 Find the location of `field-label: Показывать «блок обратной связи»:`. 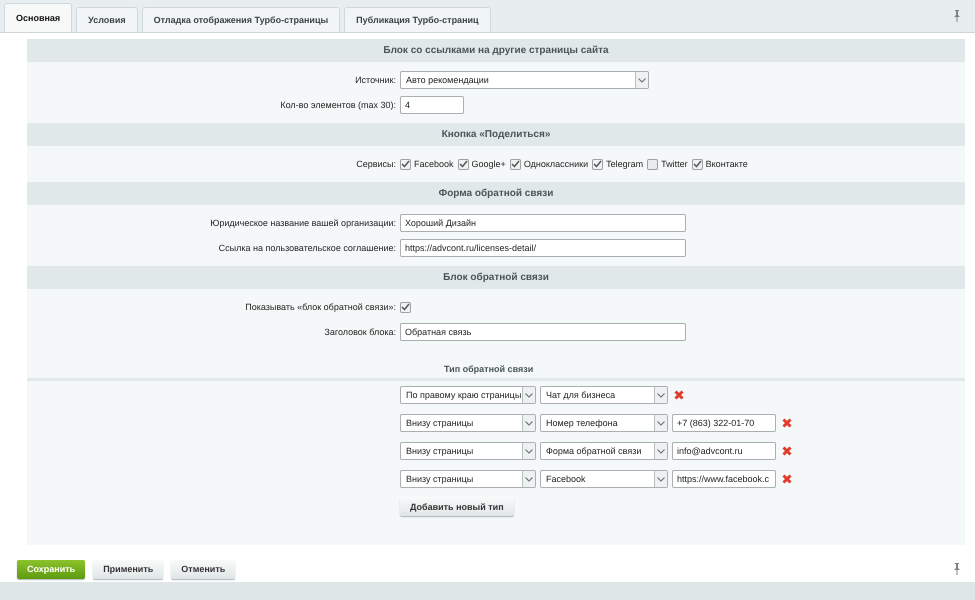

field-label: Показывать «блок обратной связи»: is located at coordinates (320, 307).